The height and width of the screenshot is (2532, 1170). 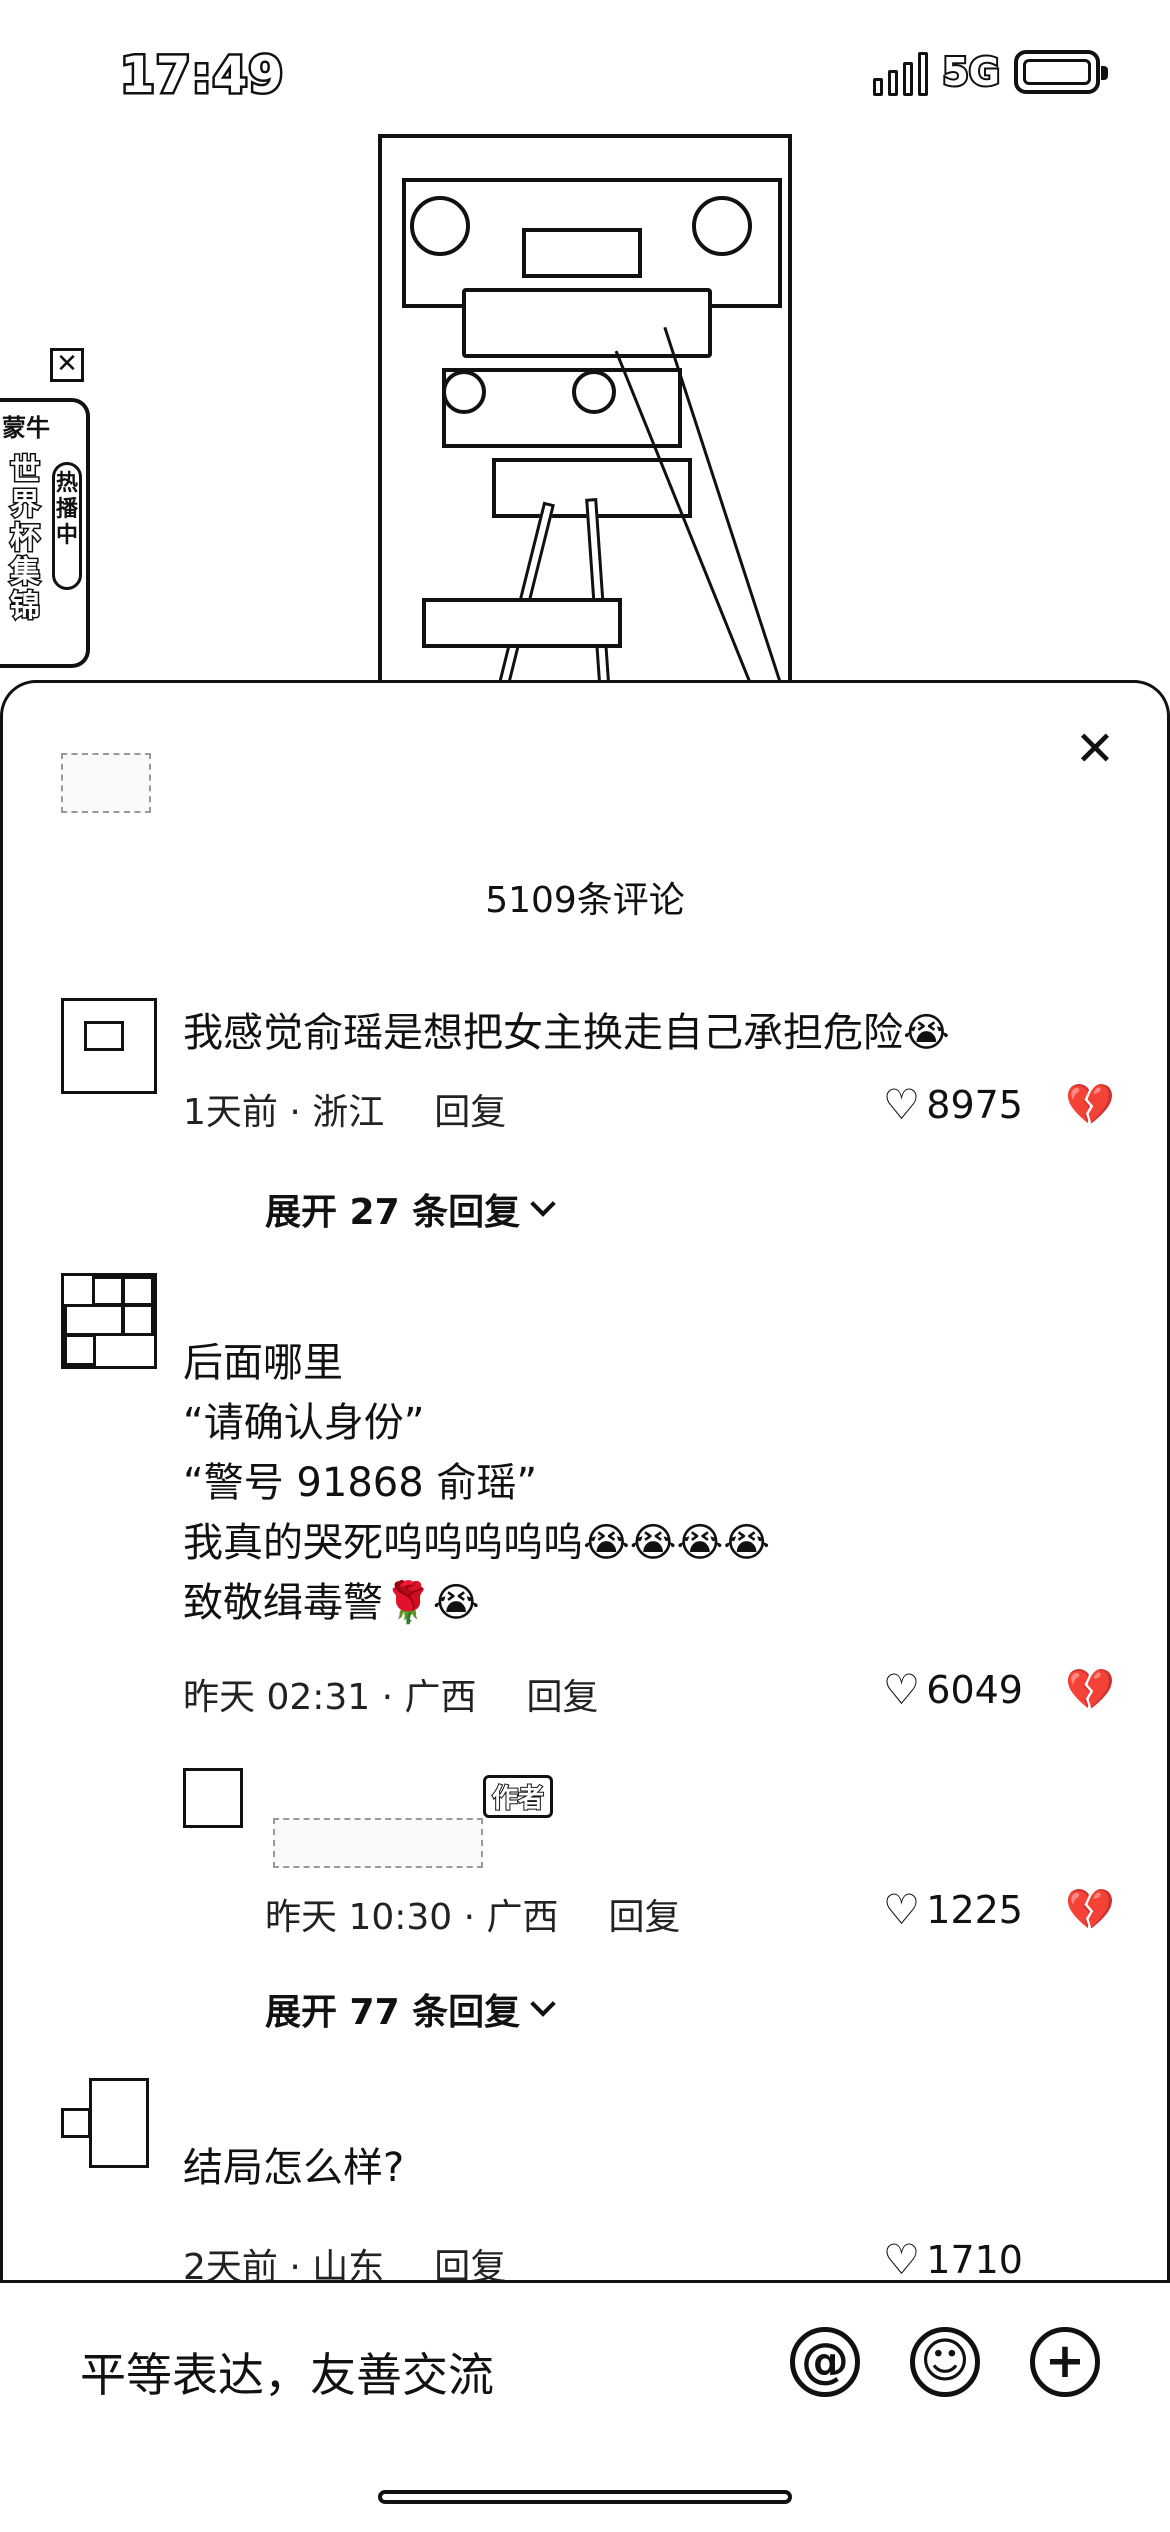 I want to click on blurred-reply-text, so click(x=378, y=1843).